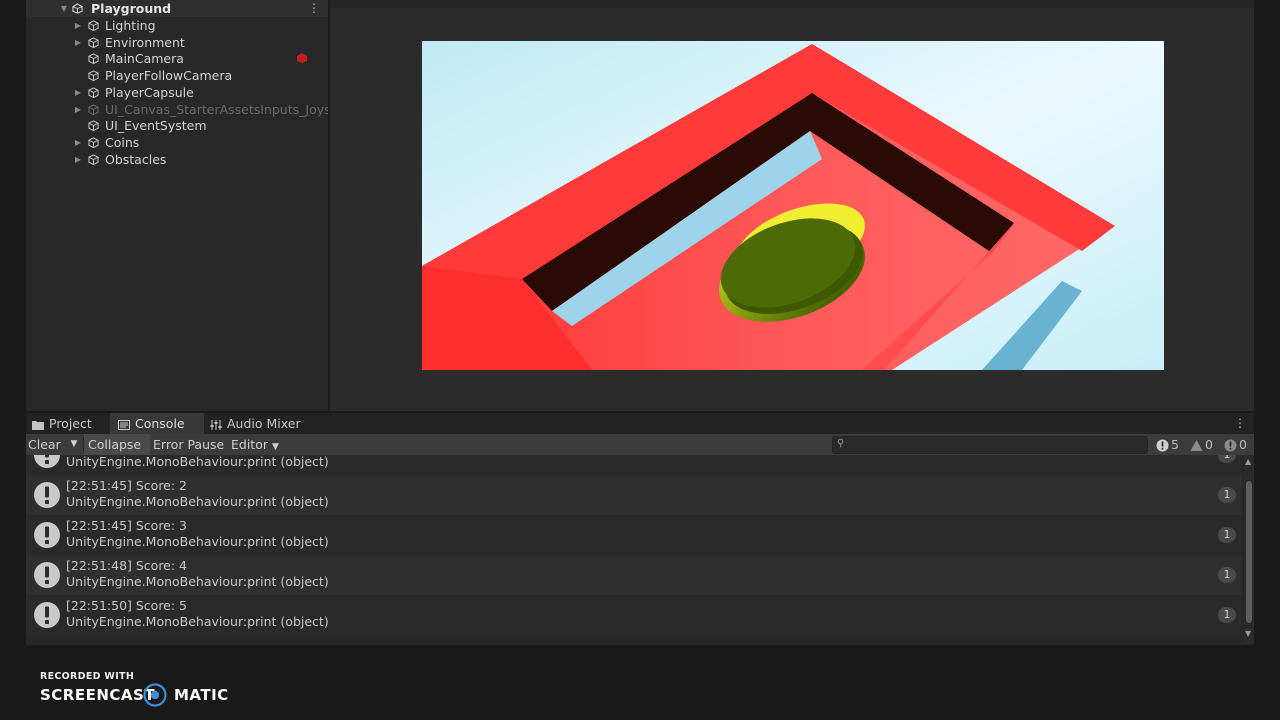  Describe the element at coordinates (990, 445) in the screenshot. I see `search-input: ⚲` at that location.